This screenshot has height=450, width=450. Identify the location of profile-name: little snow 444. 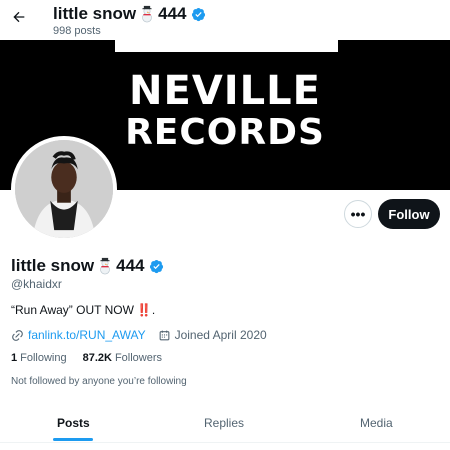
(87, 266).